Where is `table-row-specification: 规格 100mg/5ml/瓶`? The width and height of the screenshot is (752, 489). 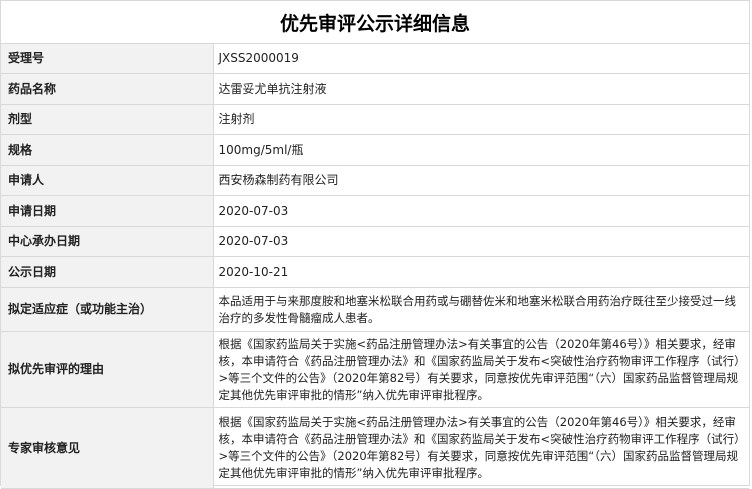
table-row-specification: 规格 100mg/5ml/瓶 is located at coordinates (375, 150).